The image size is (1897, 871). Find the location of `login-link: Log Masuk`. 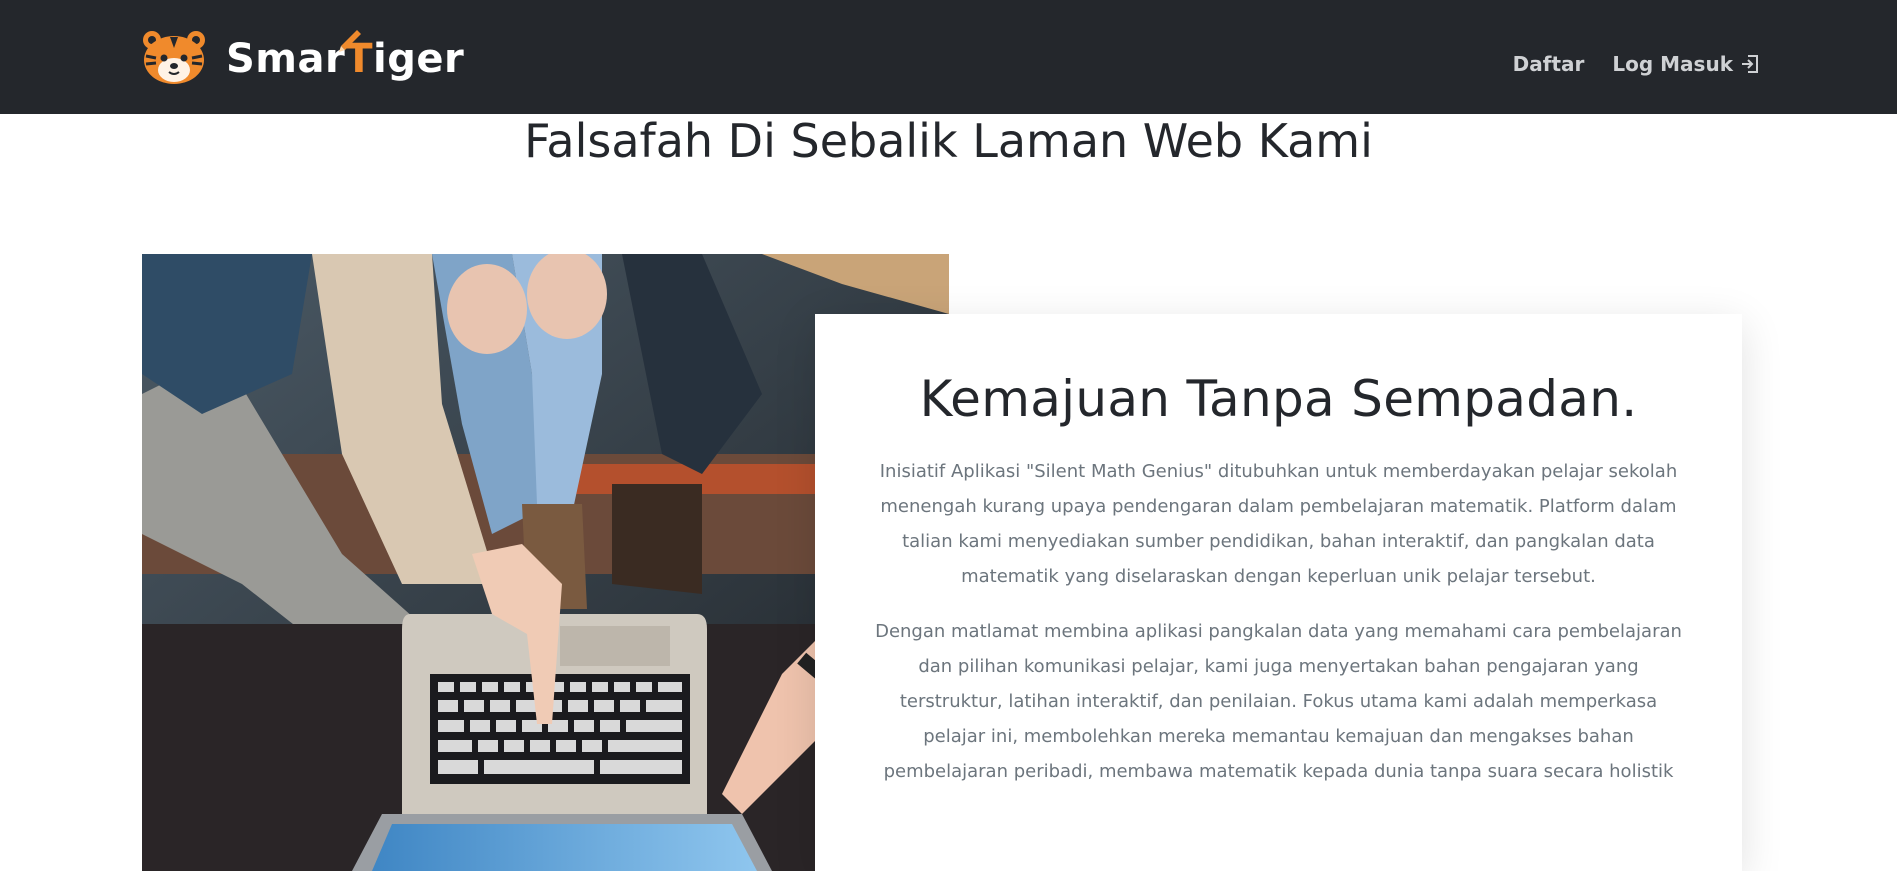

login-link: Log Masuk is located at coordinates (1686, 64).